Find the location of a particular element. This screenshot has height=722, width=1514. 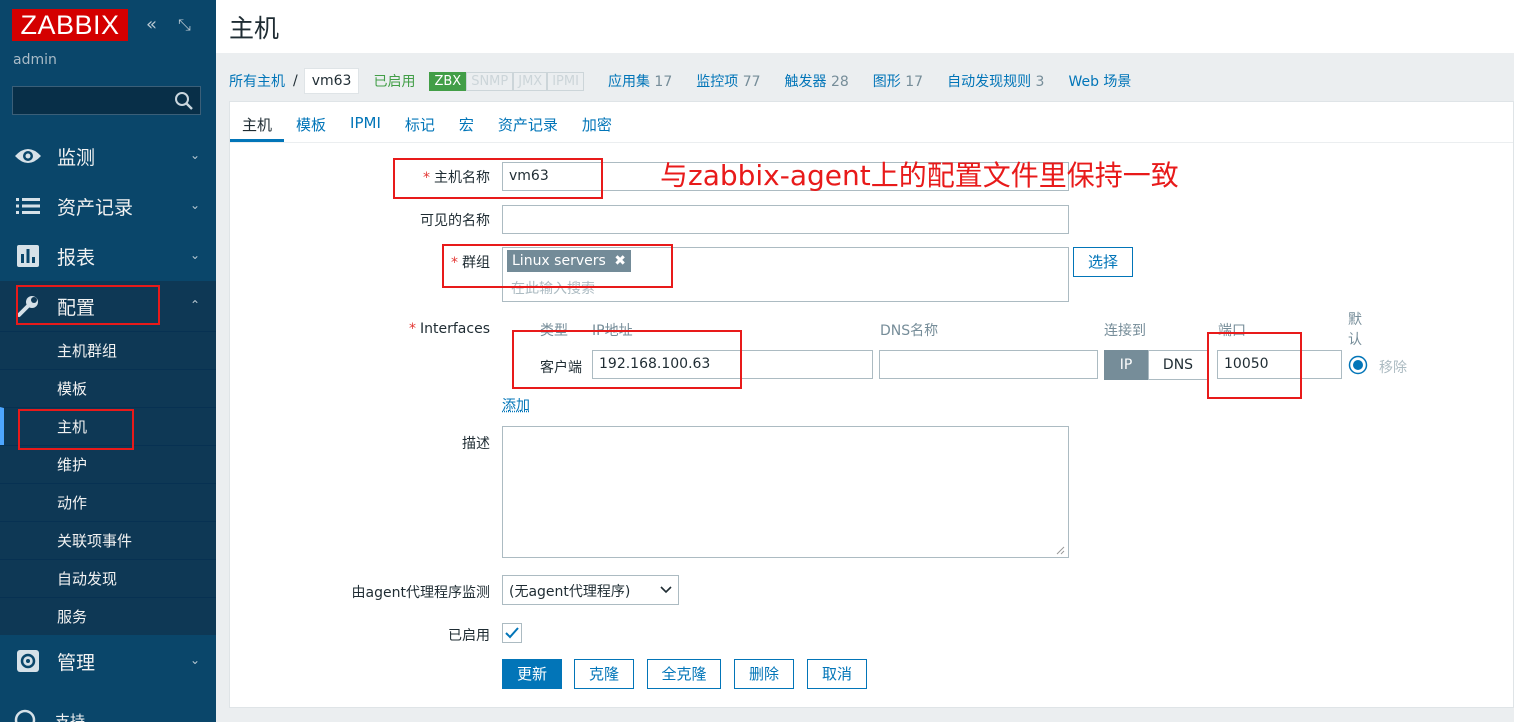

add-interface-link: 添加 is located at coordinates (516, 405).